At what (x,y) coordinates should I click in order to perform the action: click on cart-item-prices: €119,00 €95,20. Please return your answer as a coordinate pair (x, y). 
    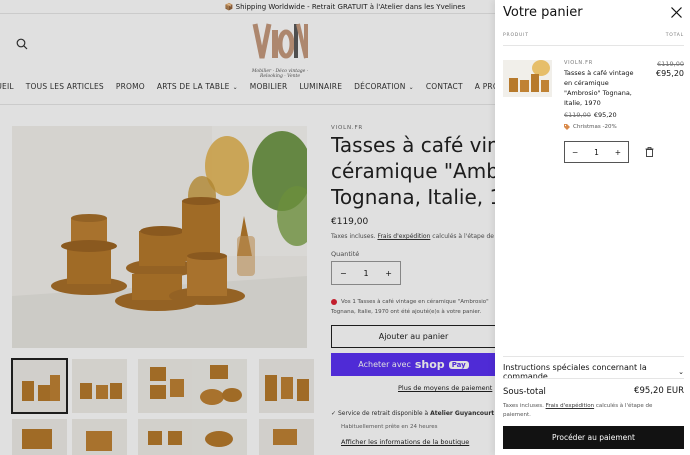
    Looking at the image, I should click on (590, 115).